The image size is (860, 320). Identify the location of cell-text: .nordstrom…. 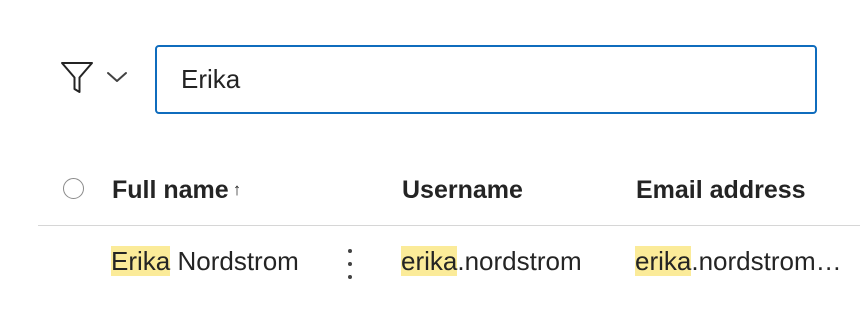
(766, 261).